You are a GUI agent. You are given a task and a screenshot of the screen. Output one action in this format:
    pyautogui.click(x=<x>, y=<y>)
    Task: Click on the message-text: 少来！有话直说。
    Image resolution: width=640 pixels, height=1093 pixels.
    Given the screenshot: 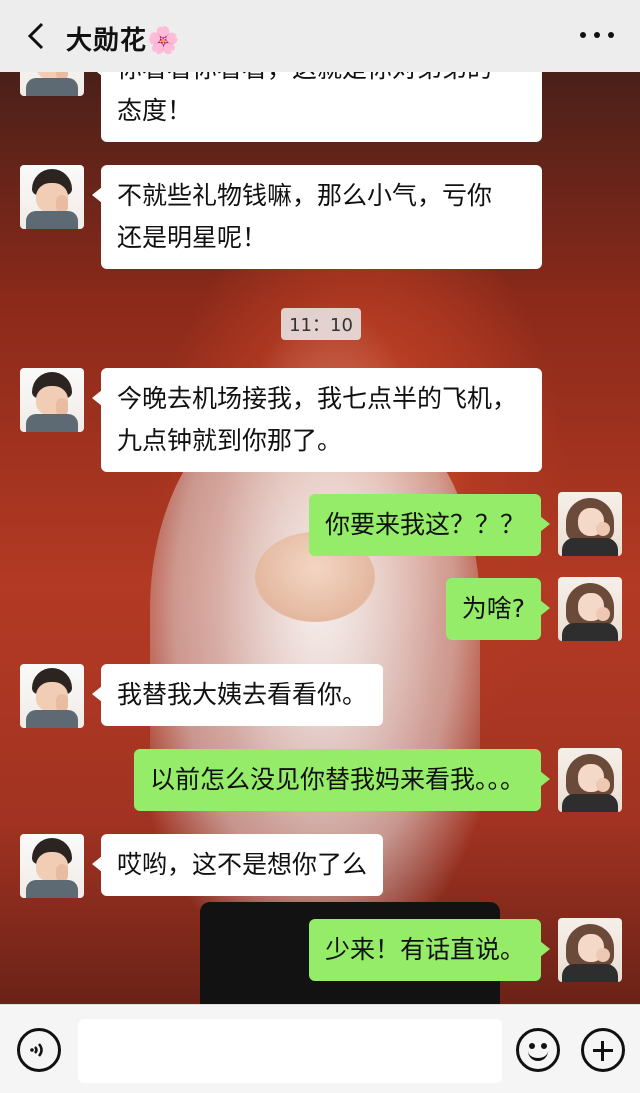 What is the action you would take?
    pyautogui.click(x=424, y=949)
    